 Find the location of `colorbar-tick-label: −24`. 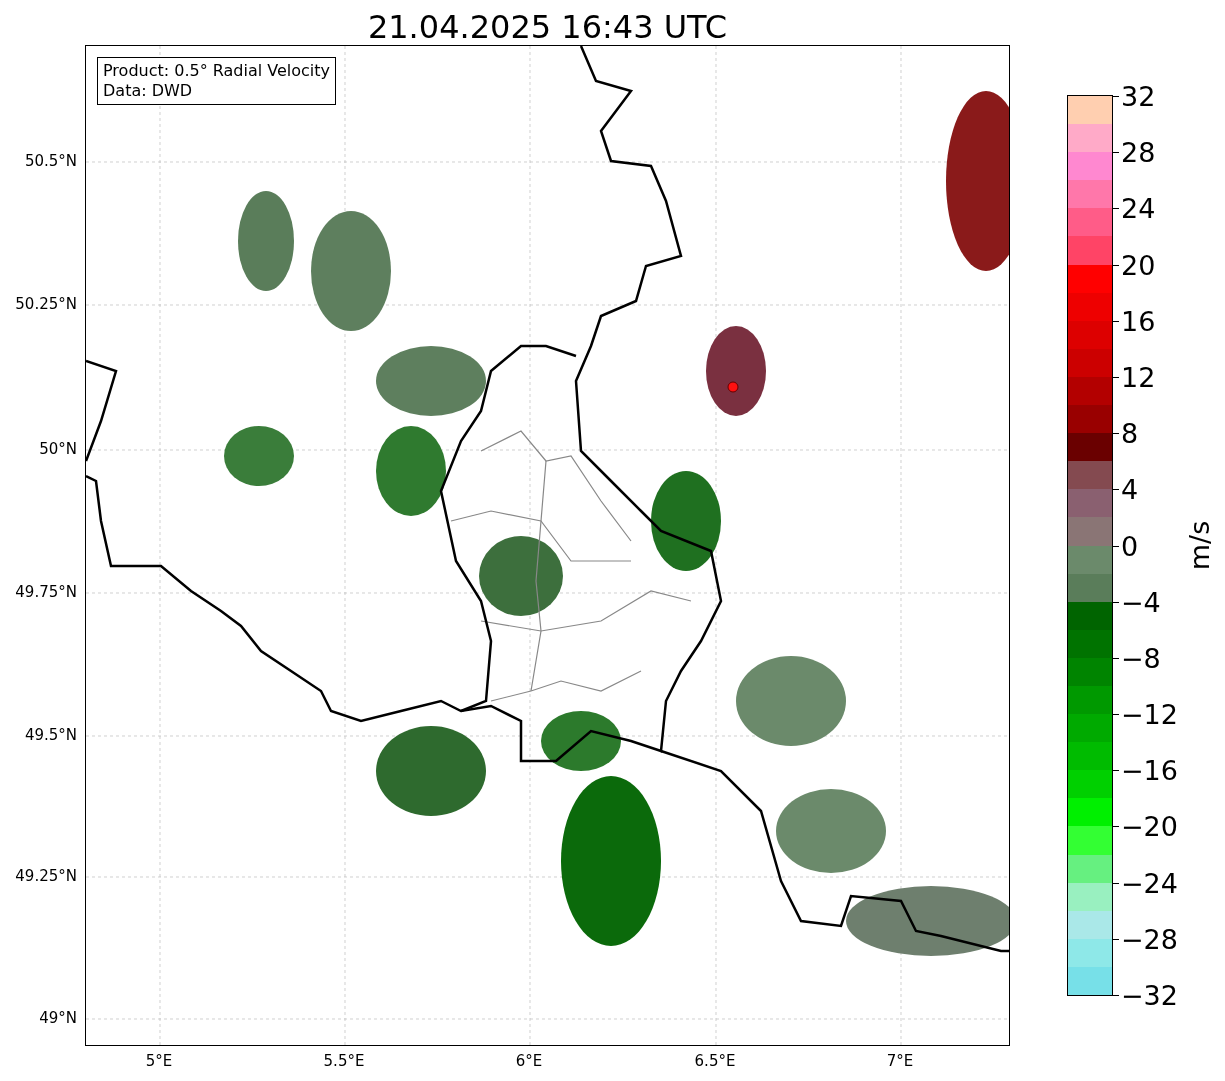

colorbar-tick-label: −24 is located at coordinates (1149, 883).